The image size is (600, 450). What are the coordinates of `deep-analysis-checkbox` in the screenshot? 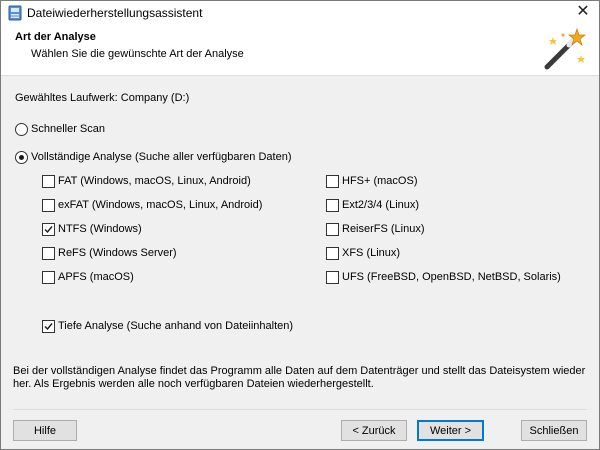 It's located at (48, 326).